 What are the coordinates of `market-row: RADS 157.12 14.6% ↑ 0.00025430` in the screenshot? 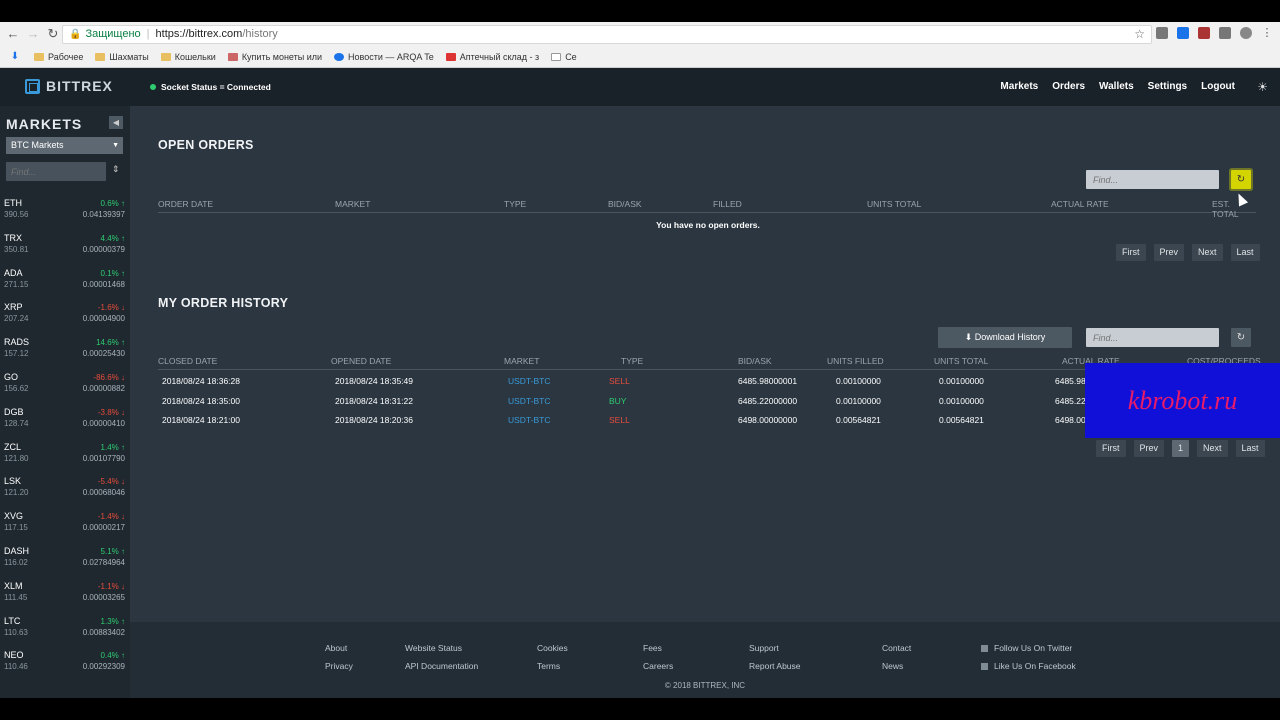 It's located at (65, 352).